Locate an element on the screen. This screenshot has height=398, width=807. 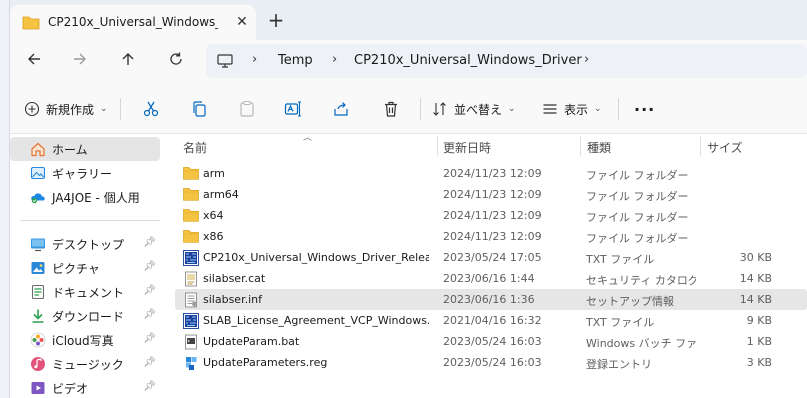
close-tab-icon: ✕ is located at coordinates (242, 22).